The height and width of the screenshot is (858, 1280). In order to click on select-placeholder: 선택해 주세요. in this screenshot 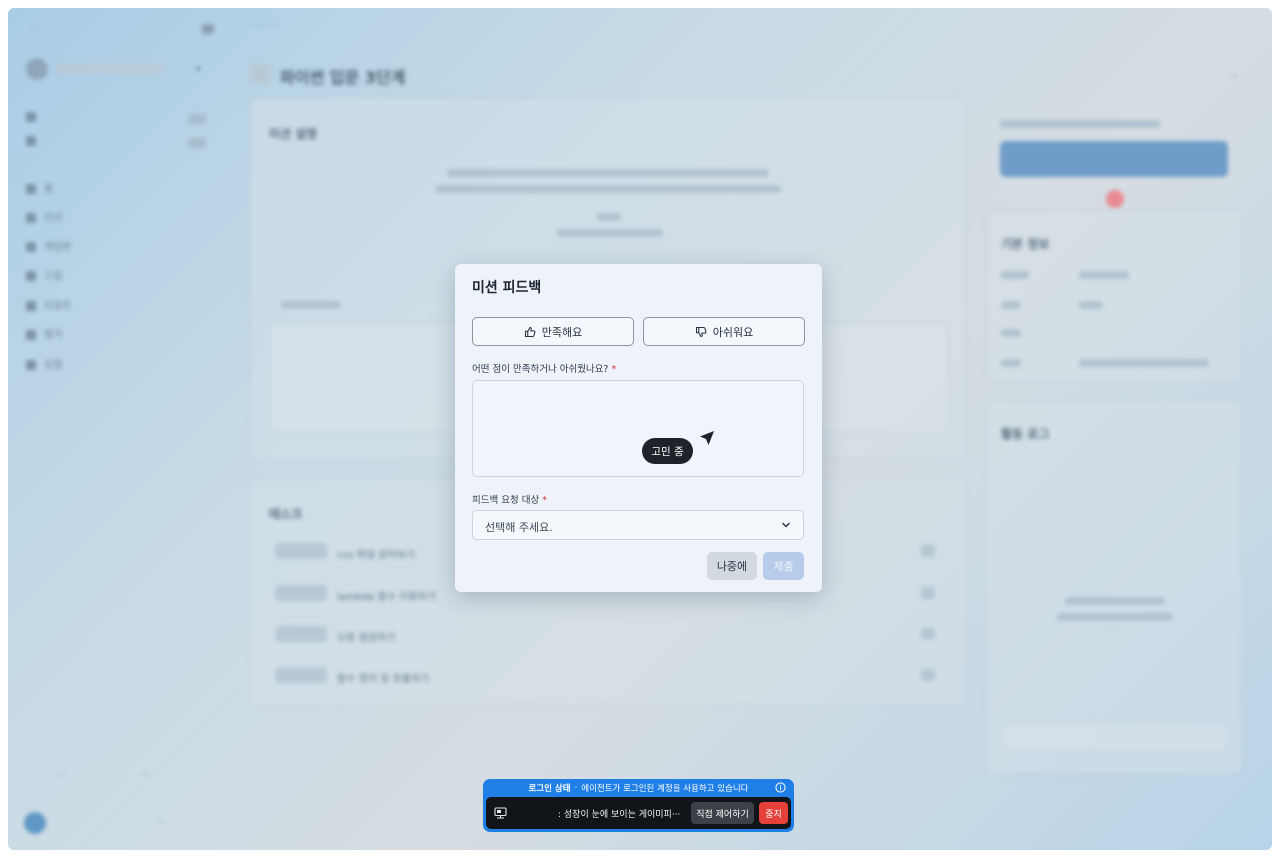, I will do `click(519, 527)`.